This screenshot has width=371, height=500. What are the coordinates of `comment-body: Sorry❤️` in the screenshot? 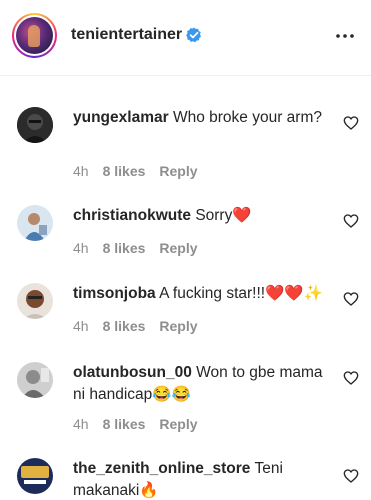 It's located at (223, 215).